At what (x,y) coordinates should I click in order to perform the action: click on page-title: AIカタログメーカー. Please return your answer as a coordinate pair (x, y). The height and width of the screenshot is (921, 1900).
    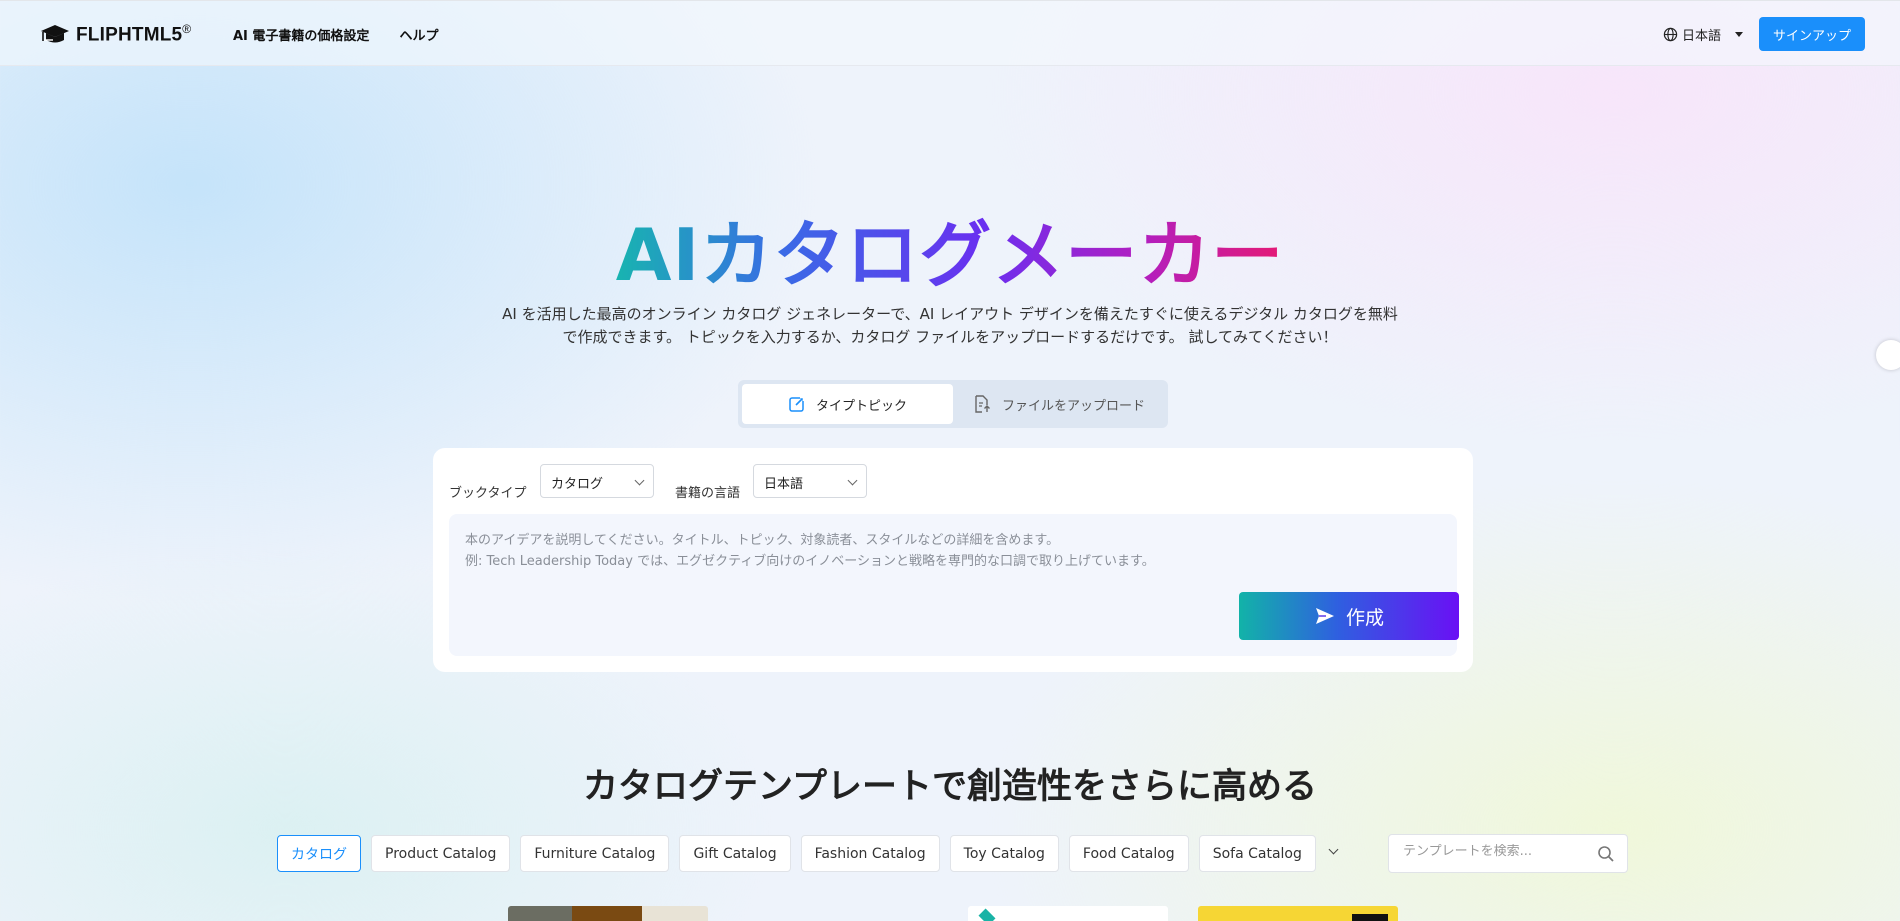
    Looking at the image, I should click on (950, 255).